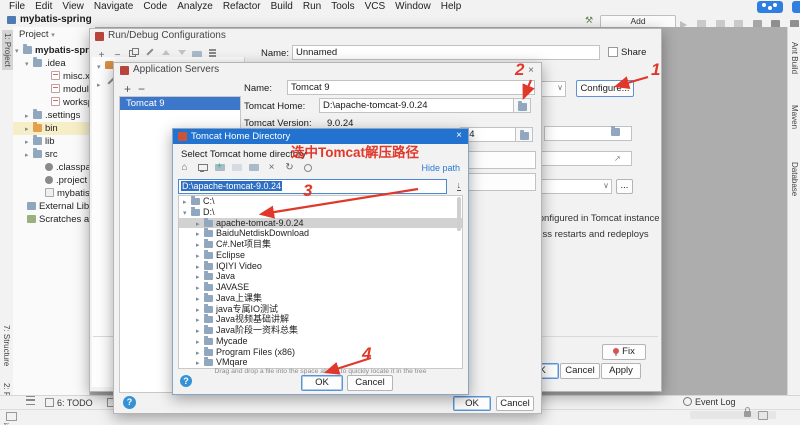 The width and height of the screenshot is (800, 425). What do you see at coordinates (51, 154) in the screenshot?
I see `project-tree-row: src` at bounding box center [51, 154].